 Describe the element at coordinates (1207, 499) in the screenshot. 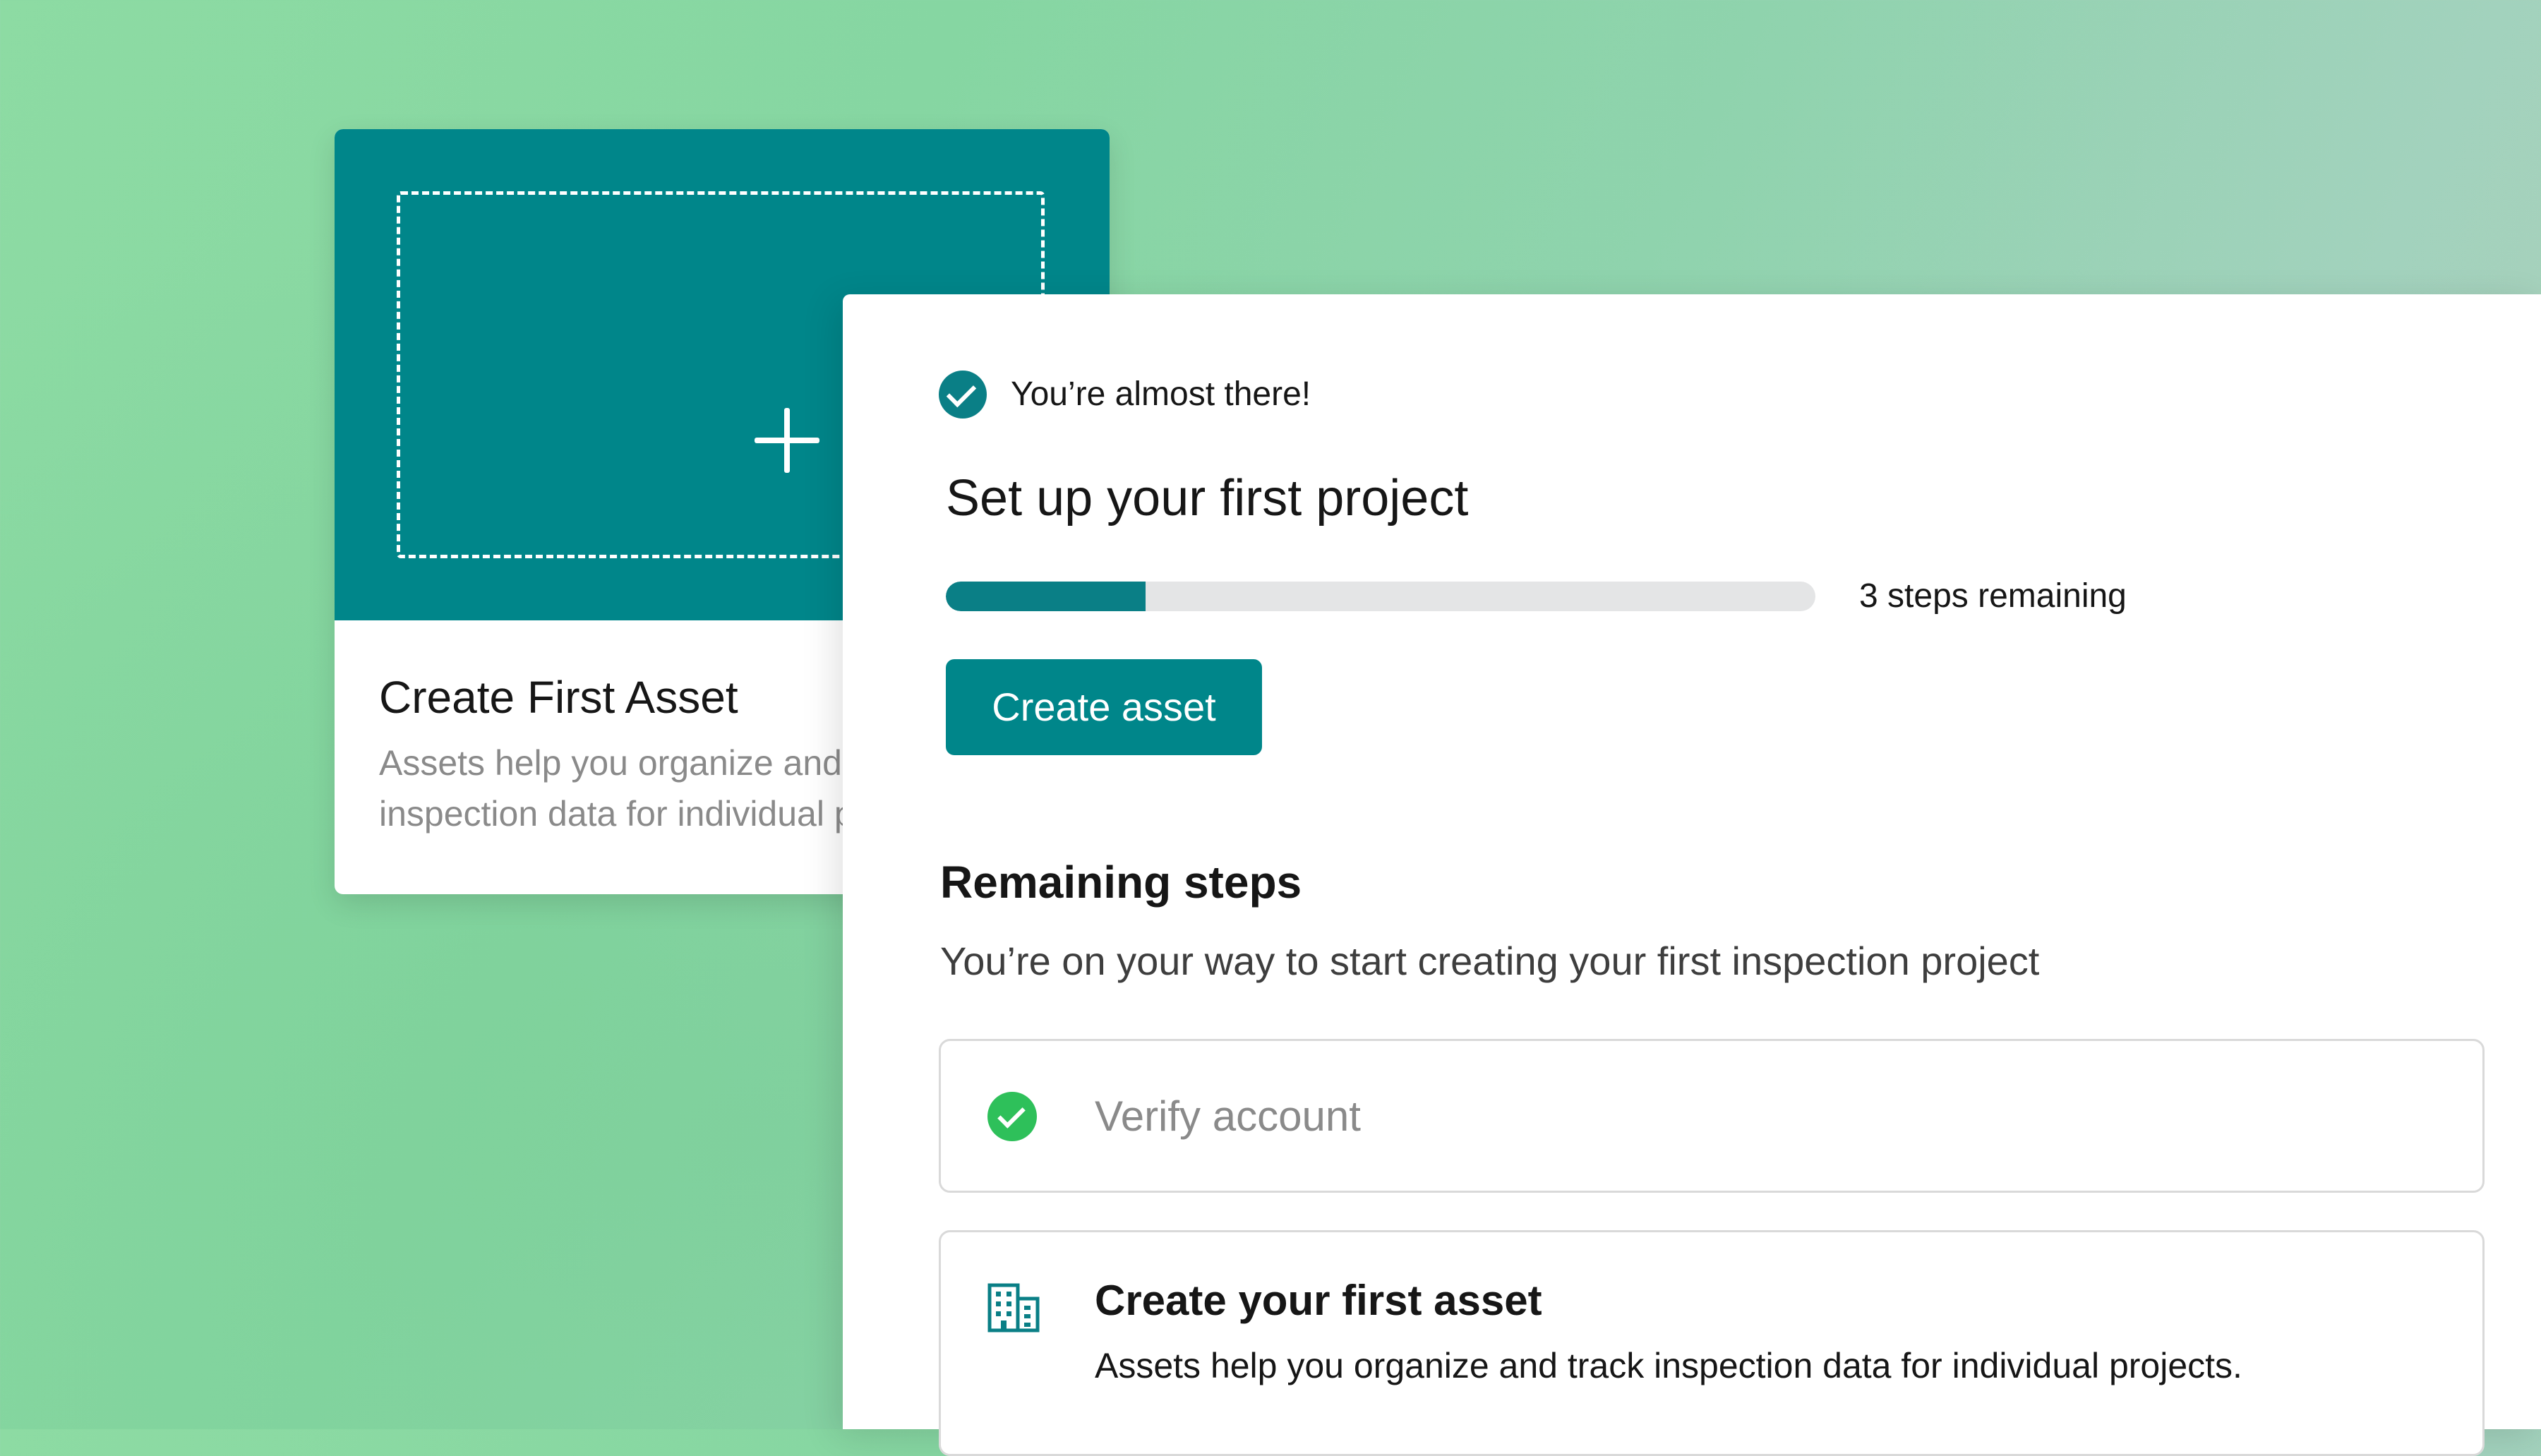

I see `page-title: Set up your first project` at that location.